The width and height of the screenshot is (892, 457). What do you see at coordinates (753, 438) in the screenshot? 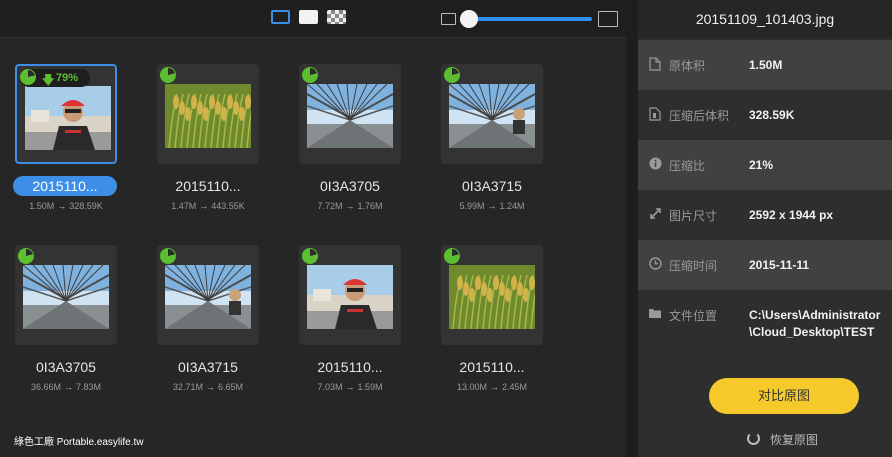
I see `restore-icon` at bounding box center [753, 438].